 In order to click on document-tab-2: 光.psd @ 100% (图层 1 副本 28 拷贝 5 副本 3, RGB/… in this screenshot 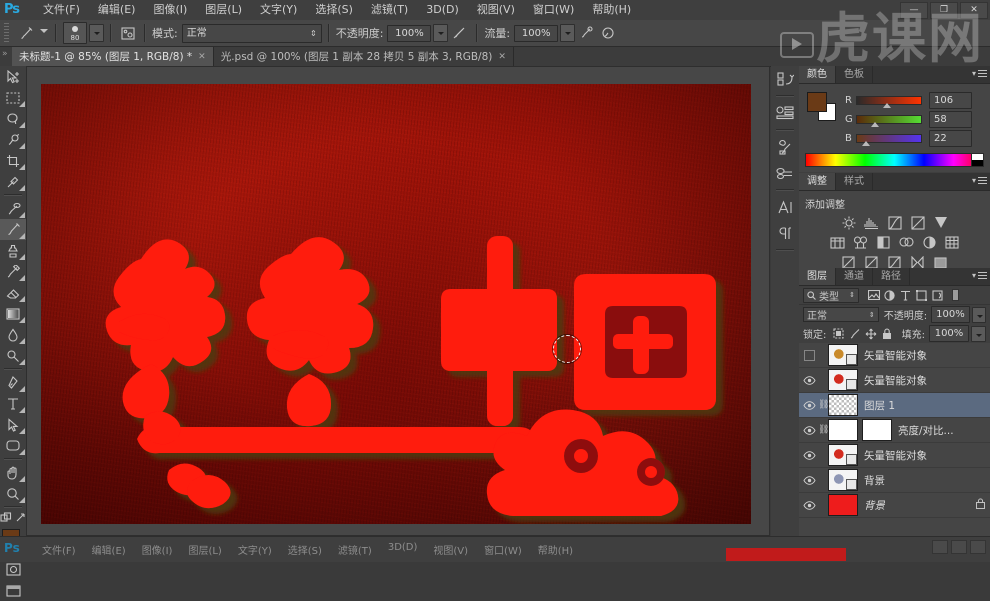, I will do `click(364, 56)`.